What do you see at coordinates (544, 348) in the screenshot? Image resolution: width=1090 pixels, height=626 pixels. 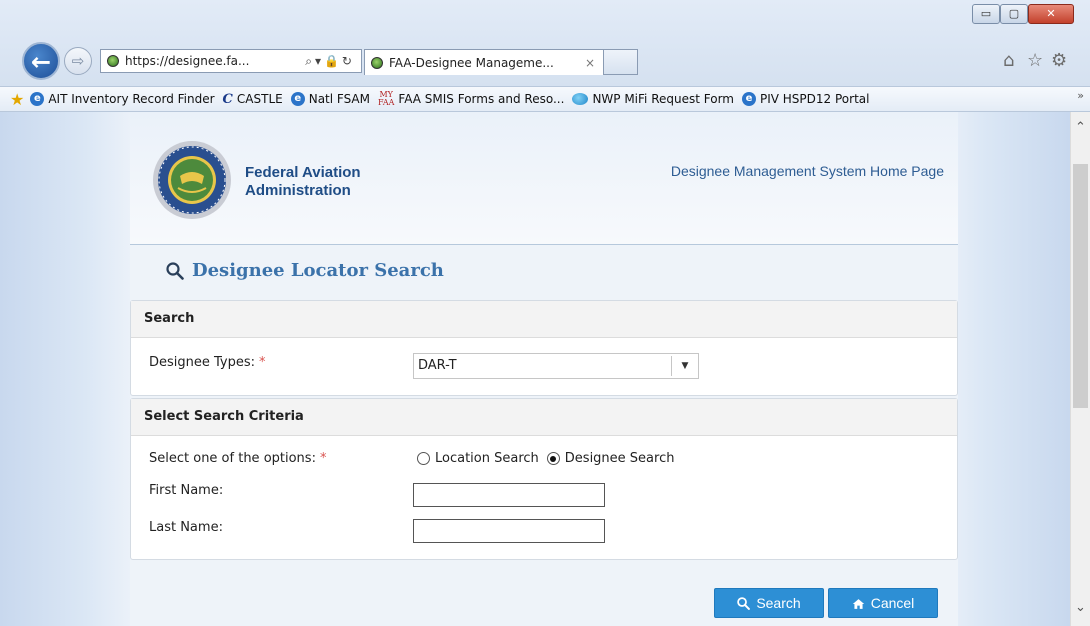 I see `search-panel: Search Designee Types: * DAR-T ▼` at bounding box center [544, 348].